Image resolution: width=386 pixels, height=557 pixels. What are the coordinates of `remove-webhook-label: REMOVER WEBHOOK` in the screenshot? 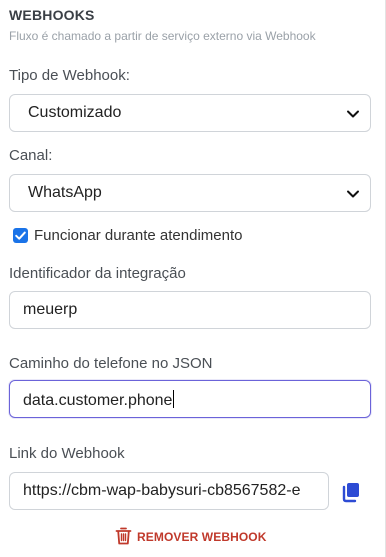 It's located at (202, 537).